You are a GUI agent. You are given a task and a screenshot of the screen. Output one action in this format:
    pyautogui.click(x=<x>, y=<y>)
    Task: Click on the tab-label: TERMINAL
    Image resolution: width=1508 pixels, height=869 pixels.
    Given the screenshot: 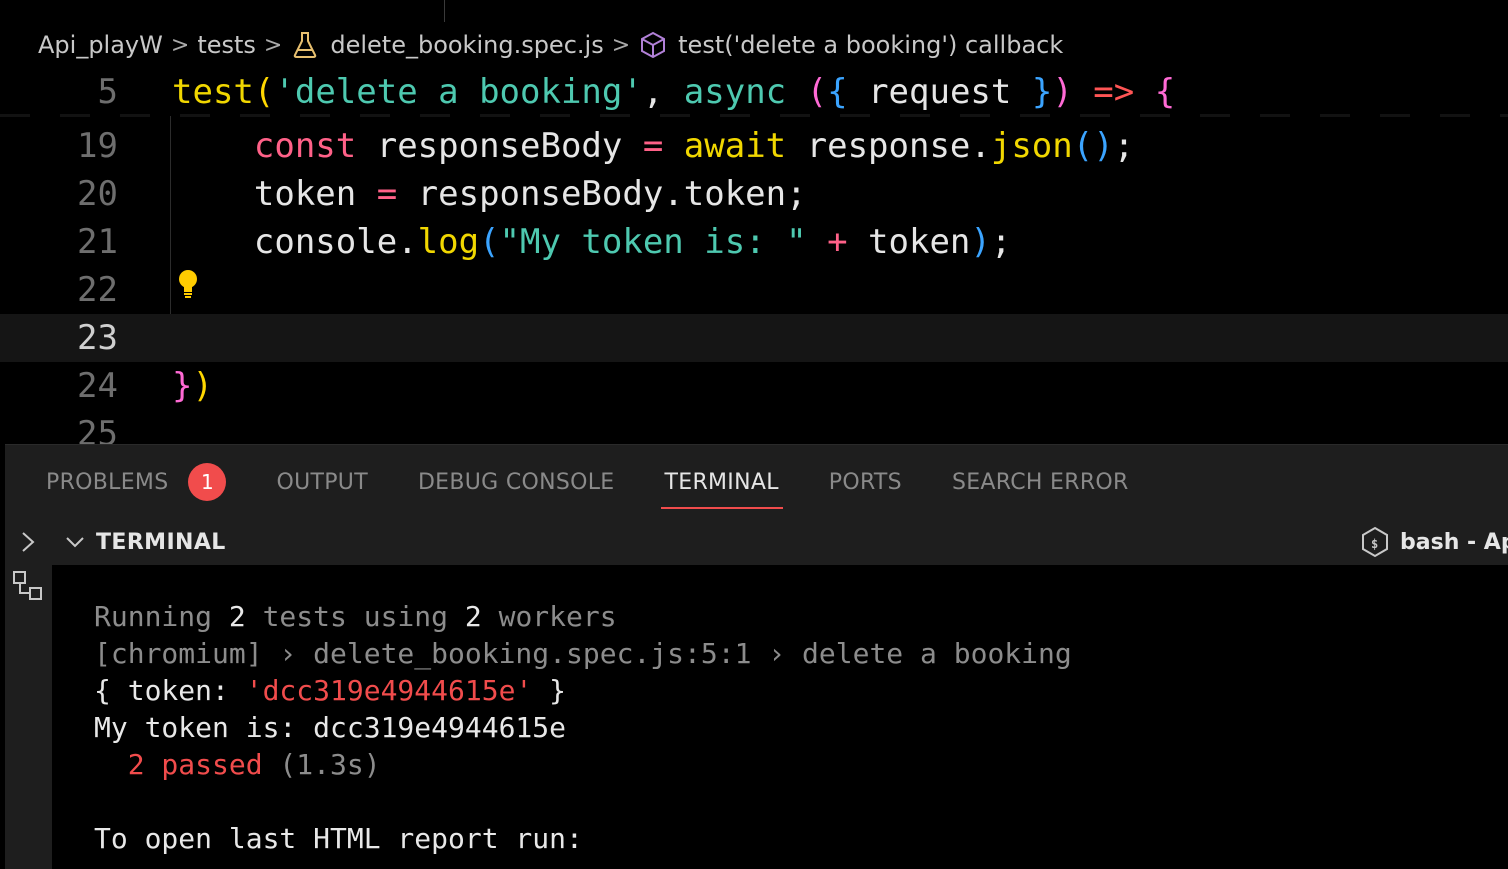 What is the action you would take?
    pyautogui.click(x=721, y=482)
    